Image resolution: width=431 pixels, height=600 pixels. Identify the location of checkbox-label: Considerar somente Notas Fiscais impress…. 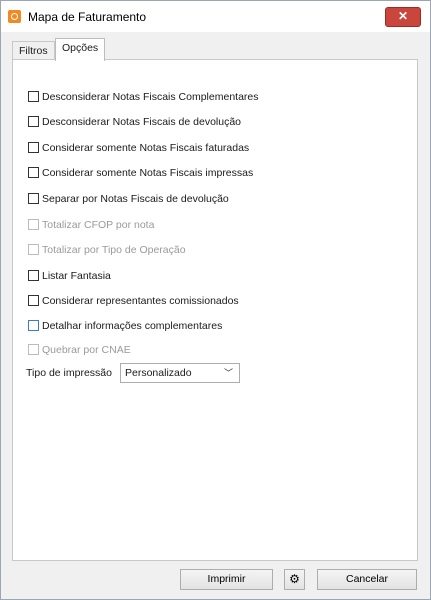
(148, 172).